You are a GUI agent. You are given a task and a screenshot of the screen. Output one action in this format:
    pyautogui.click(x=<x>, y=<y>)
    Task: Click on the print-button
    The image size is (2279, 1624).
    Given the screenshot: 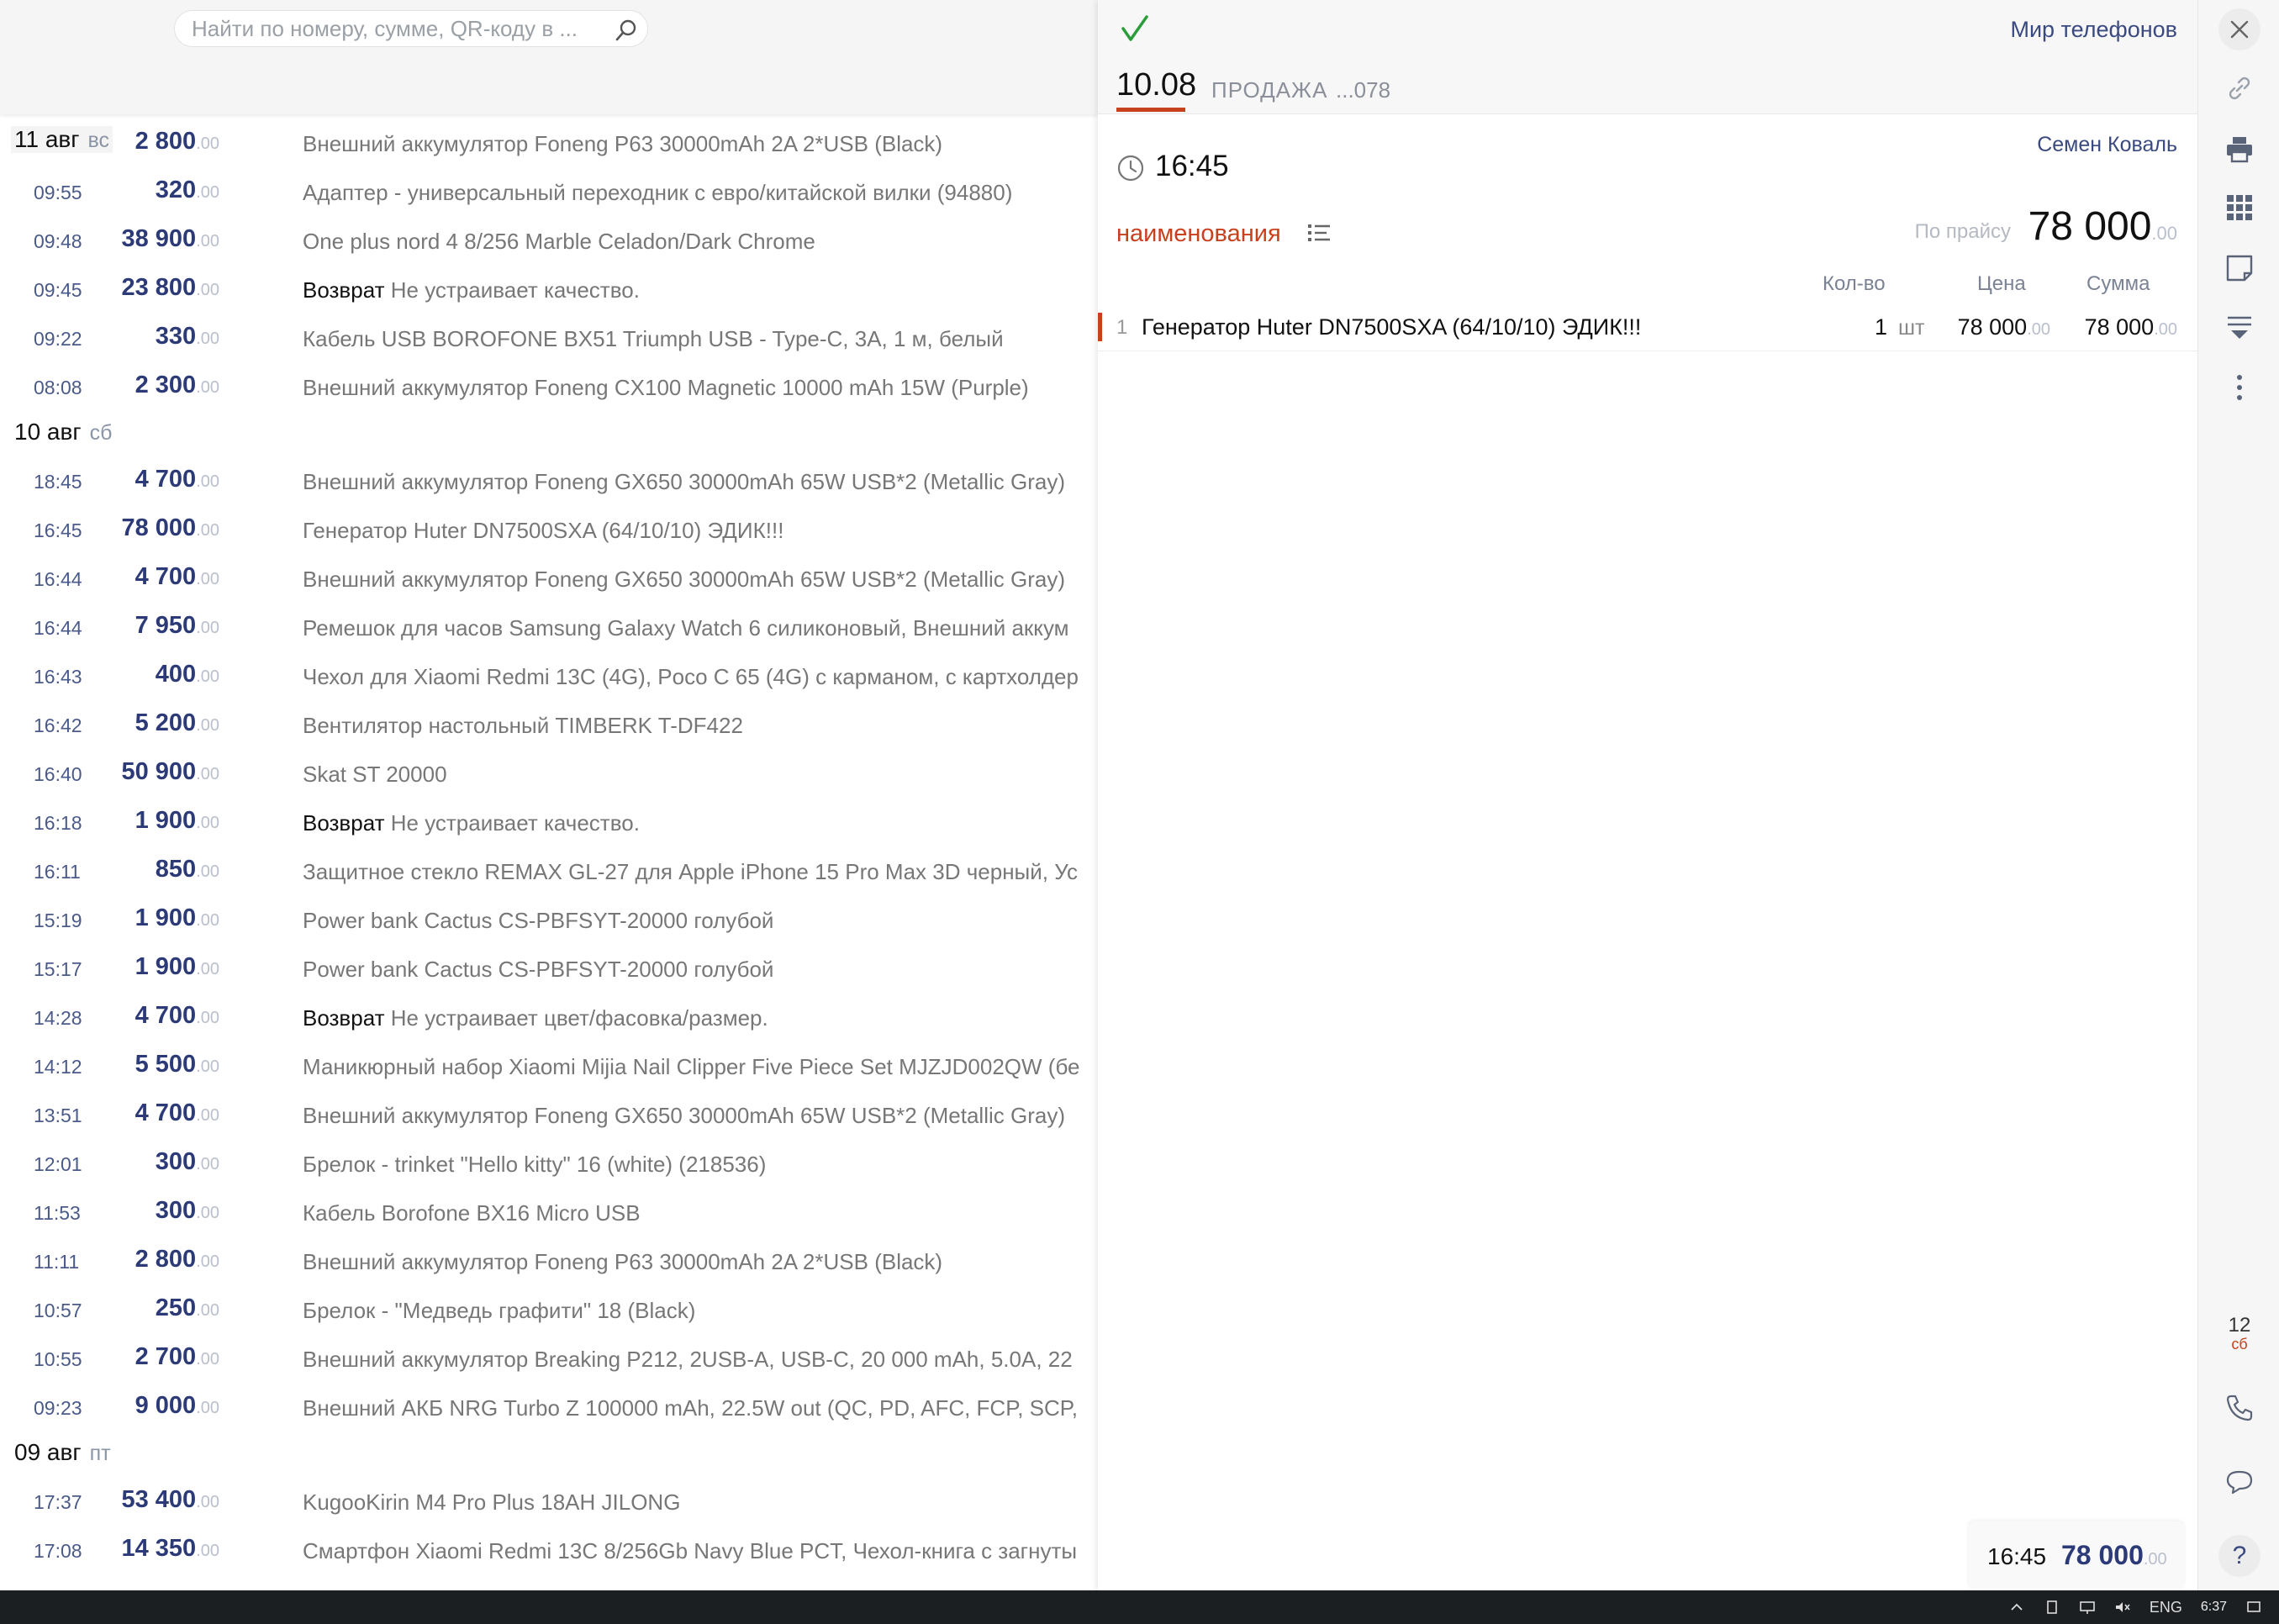 What is the action you would take?
    pyautogui.click(x=2239, y=149)
    